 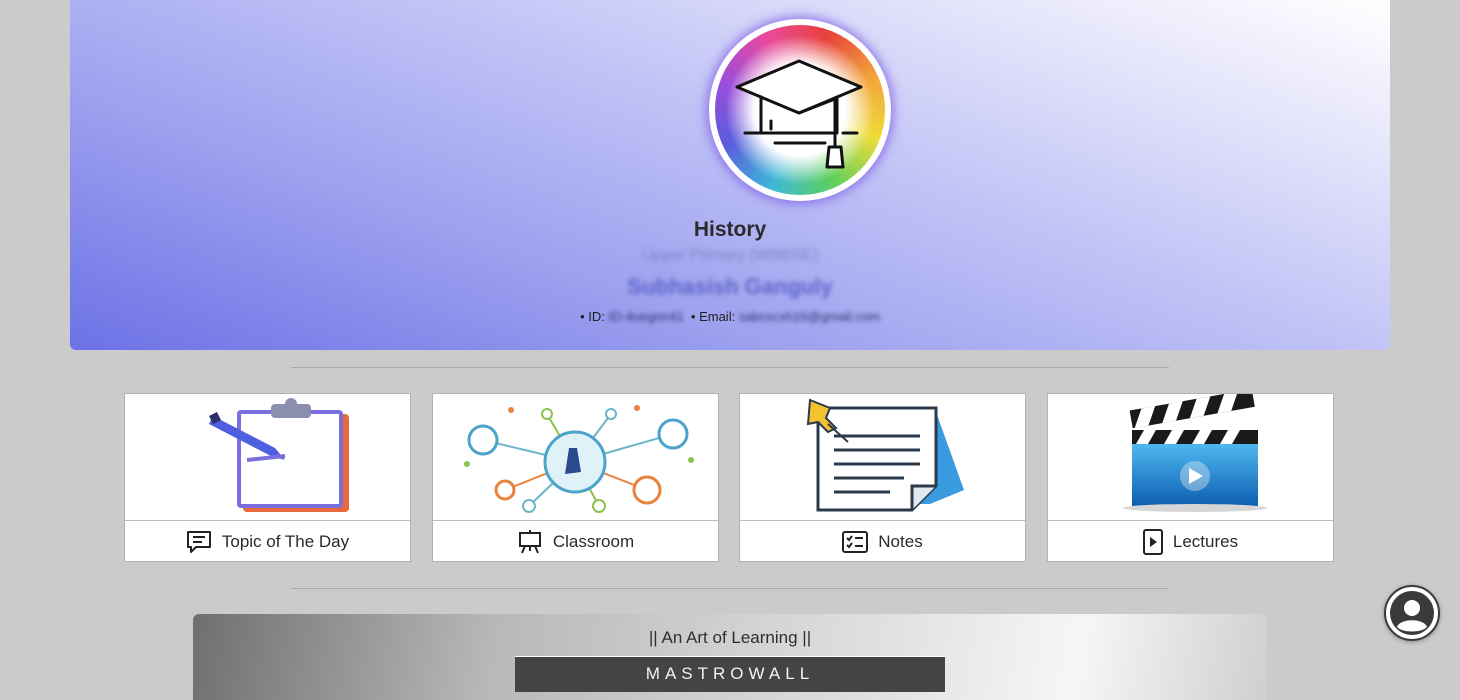 I want to click on clipboard-pen-illustration, so click(x=279, y=455).